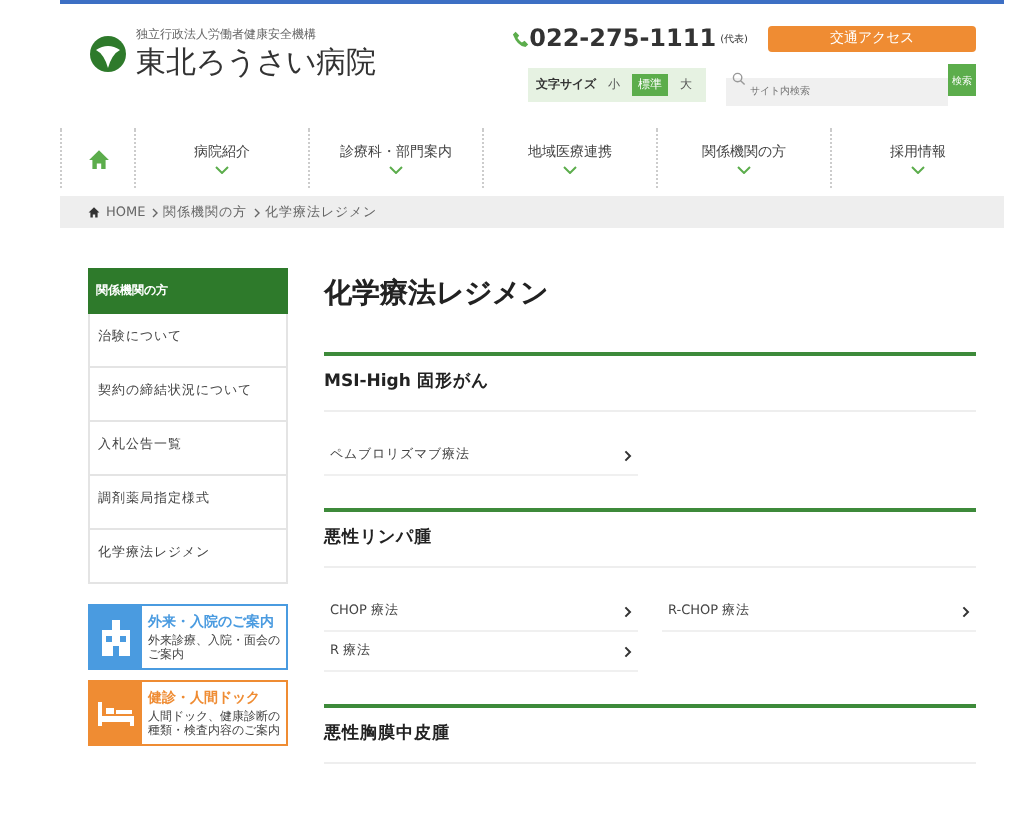  What do you see at coordinates (623, 38) in the screenshot?
I see `phone-number: 022-275-1111` at bounding box center [623, 38].